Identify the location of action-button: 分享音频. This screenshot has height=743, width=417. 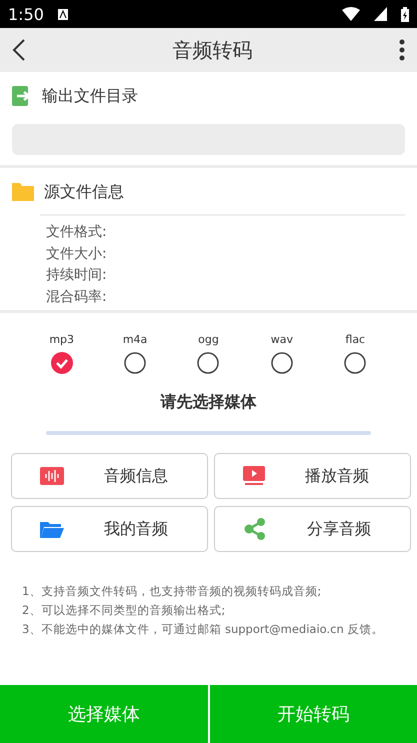
(312, 529).